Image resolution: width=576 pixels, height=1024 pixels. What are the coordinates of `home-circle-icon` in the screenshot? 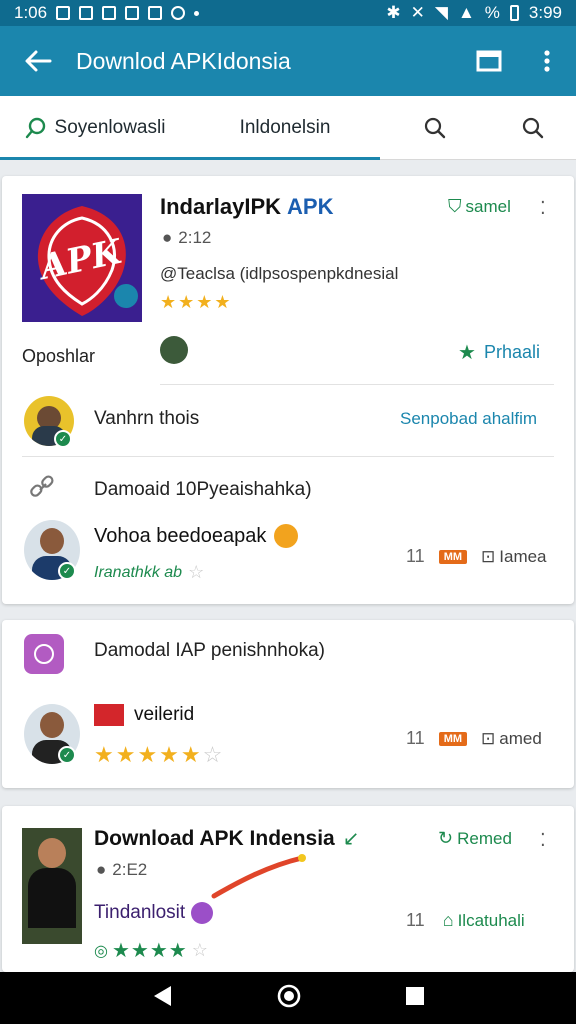 It's located at (289, 995).